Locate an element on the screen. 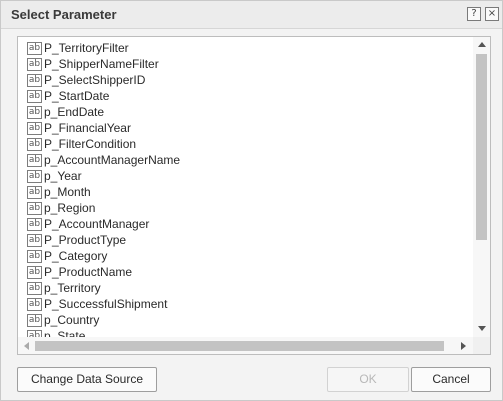  horizontal-scroll-thumb is located at coordinates (239, 346).